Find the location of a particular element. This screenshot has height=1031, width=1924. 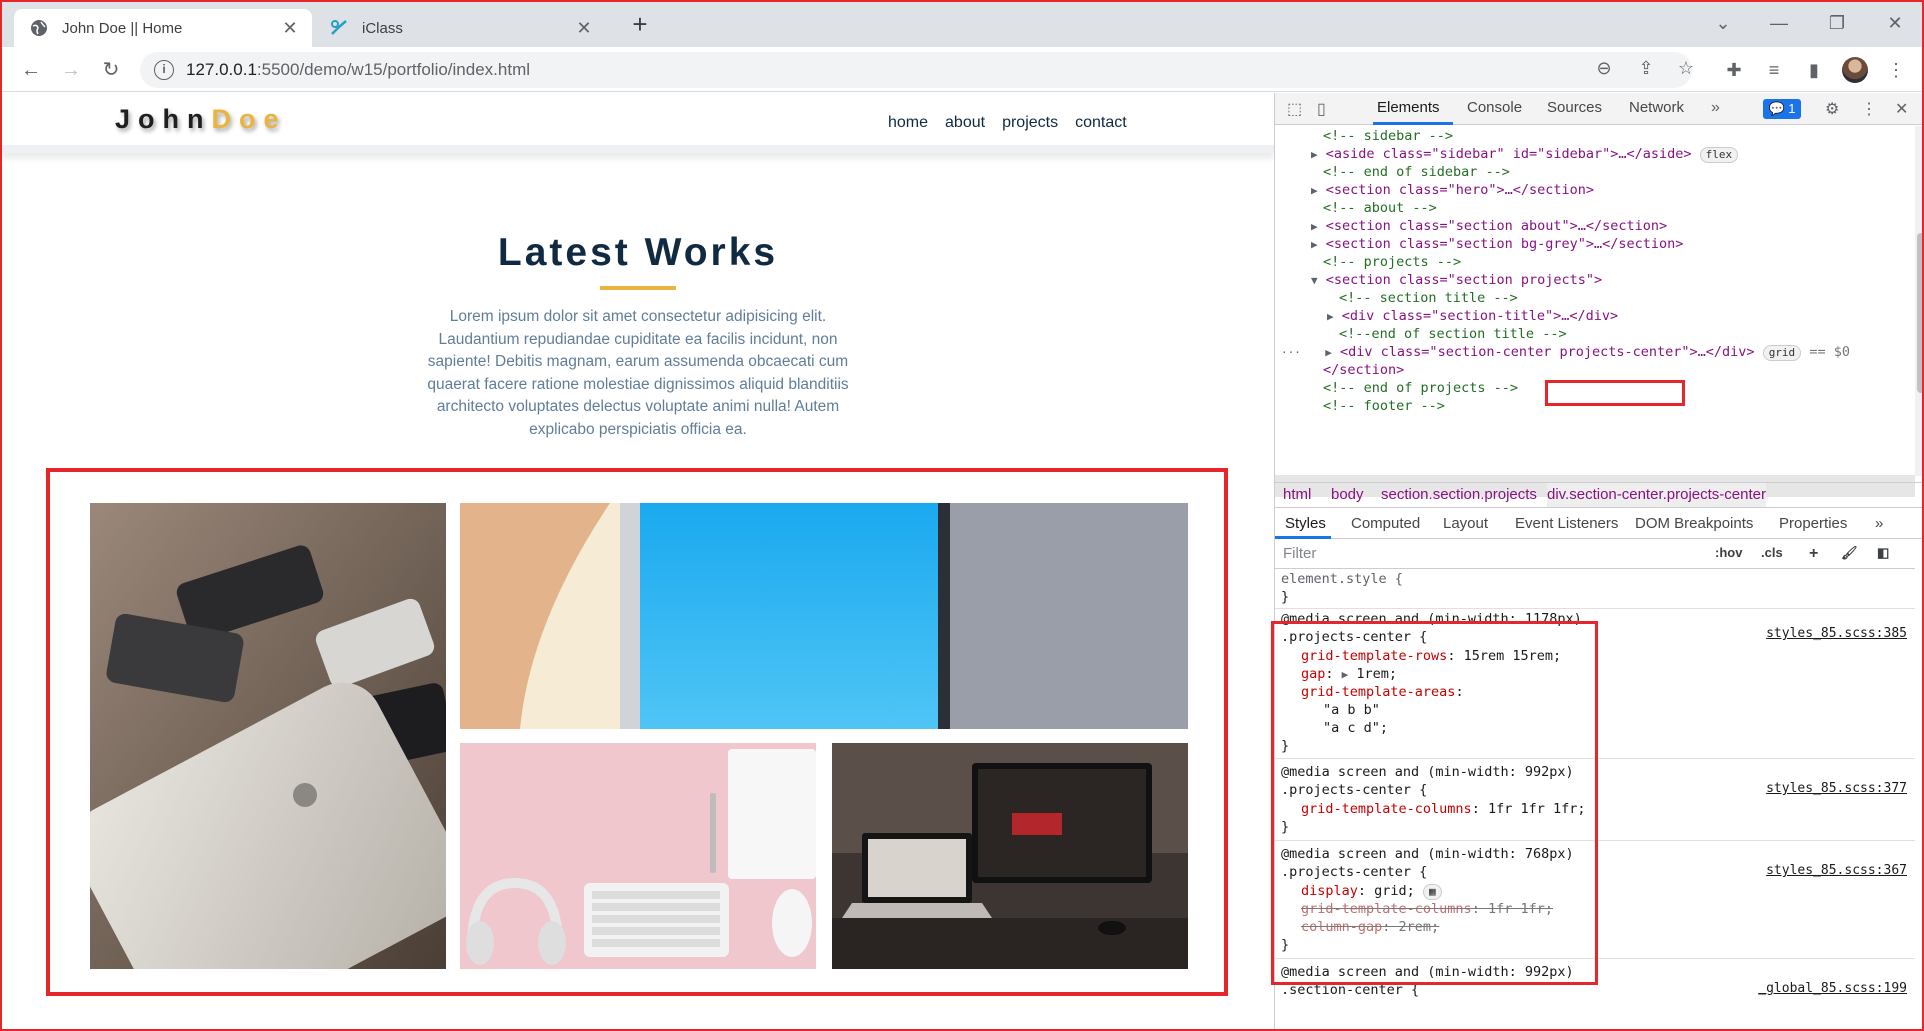

class-highlight-box is located at coordinates (1615, 393).